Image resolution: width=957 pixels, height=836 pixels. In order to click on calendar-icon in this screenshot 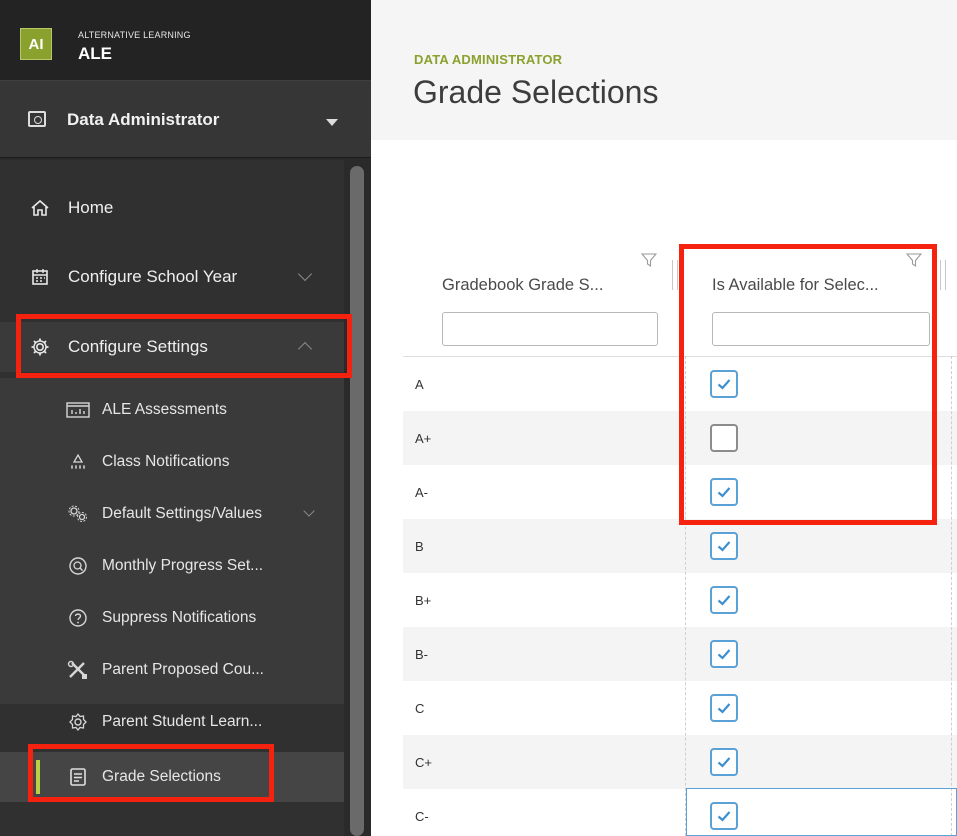, I will do `click(40, 277)`.